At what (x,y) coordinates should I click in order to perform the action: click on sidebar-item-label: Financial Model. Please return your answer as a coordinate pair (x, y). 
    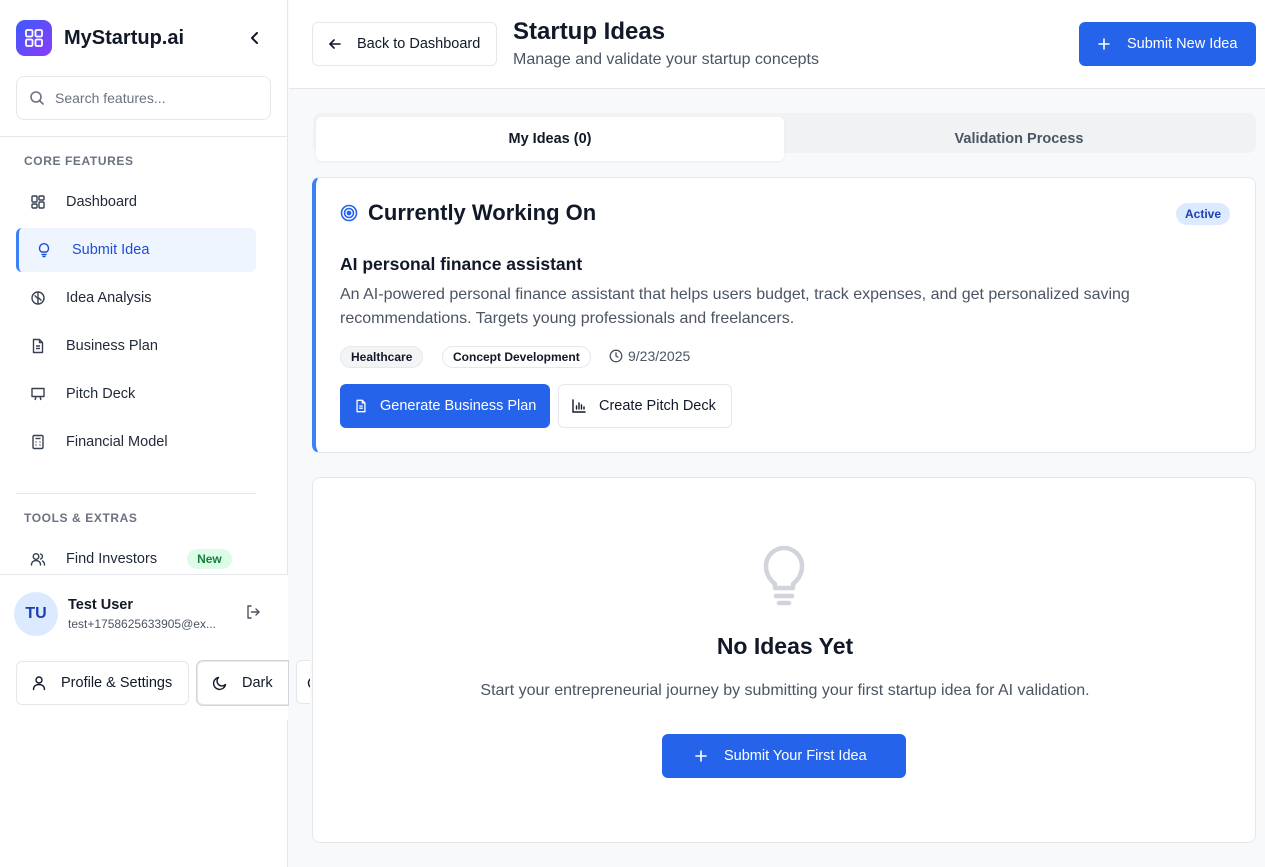
    Looking at the image, I should click on (117, 442).